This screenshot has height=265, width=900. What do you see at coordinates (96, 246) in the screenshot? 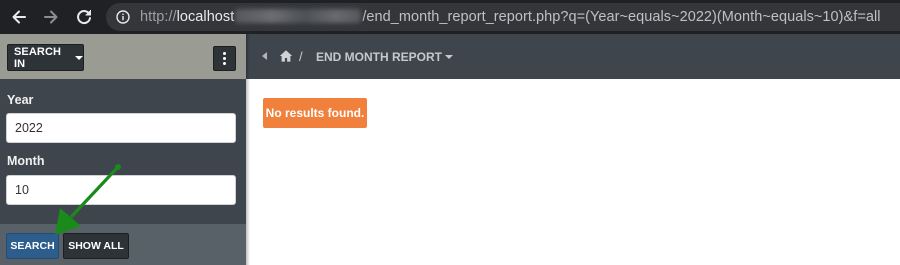
I see `show-all-button: SHOW ALL` at bounding box center [96, 246].